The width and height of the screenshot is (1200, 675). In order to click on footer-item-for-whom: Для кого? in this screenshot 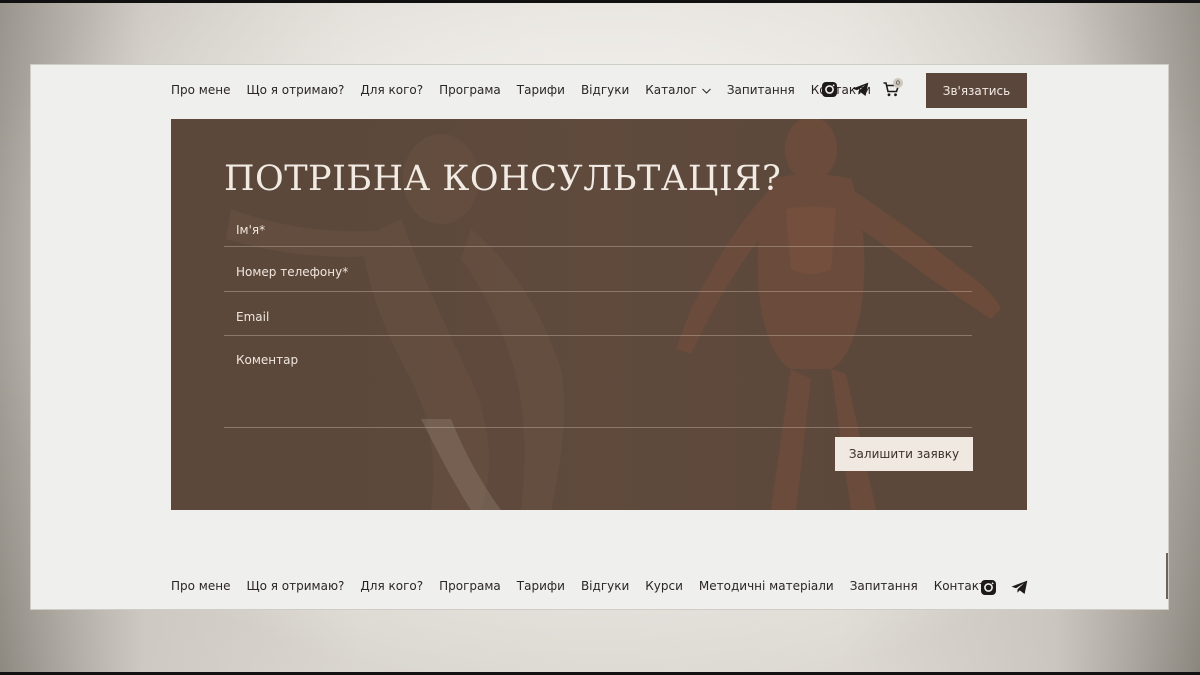, I will do `click(391, 586)`.